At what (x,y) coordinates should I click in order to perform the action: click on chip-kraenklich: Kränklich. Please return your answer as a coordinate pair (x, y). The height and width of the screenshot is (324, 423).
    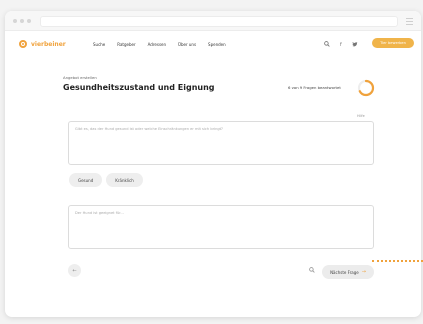
    Looking at the image, I should click on (124, 180).